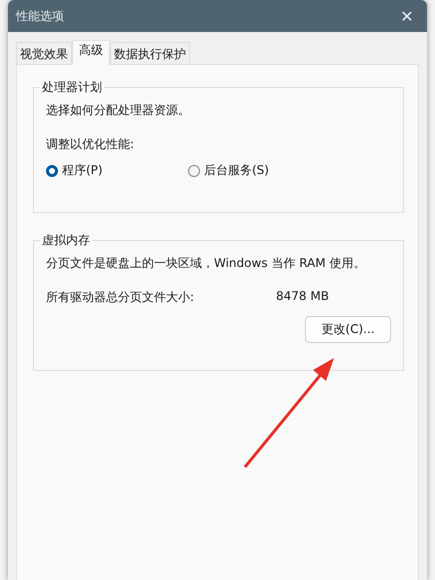 Image resolution: width=435 pixels, height=580 pixels. Describe the element at coordinates (82, 170) in the screenshot. I see `radio-label: 程序(P)` at that location.